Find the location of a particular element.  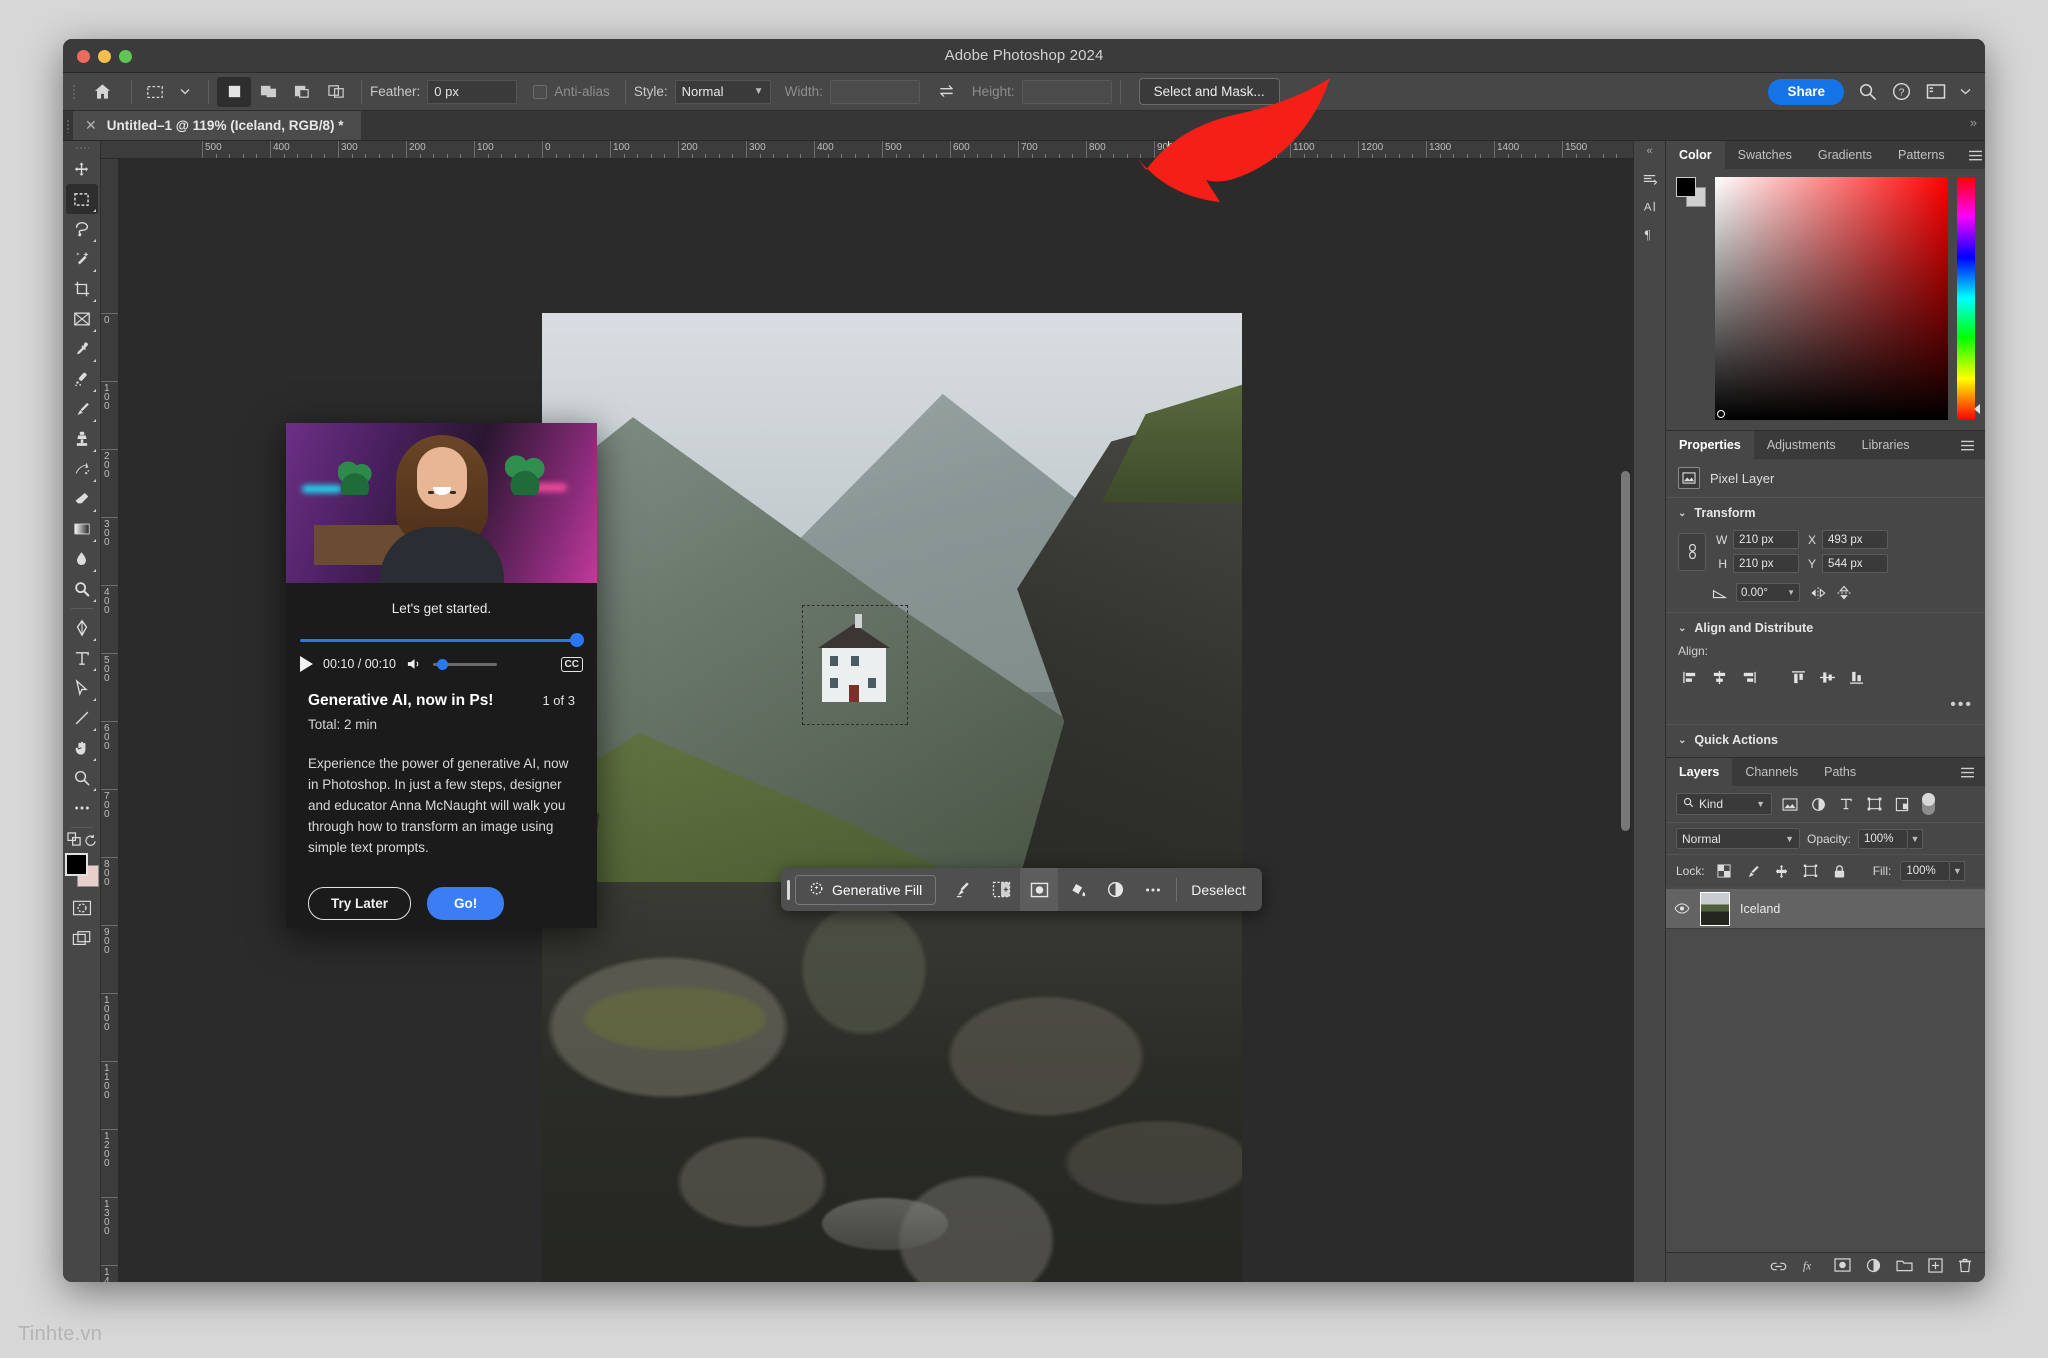

pen-tool is located at coordinates (82, 628).